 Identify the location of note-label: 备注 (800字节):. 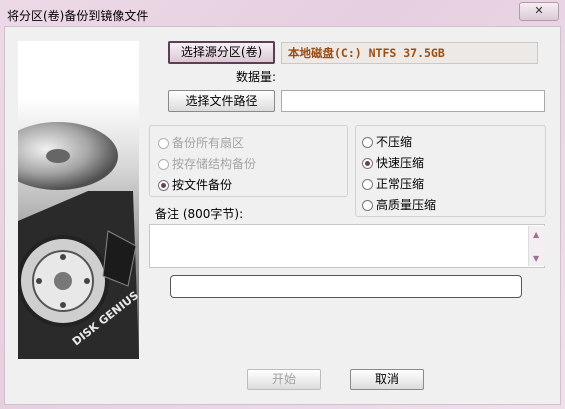
(199, 214).